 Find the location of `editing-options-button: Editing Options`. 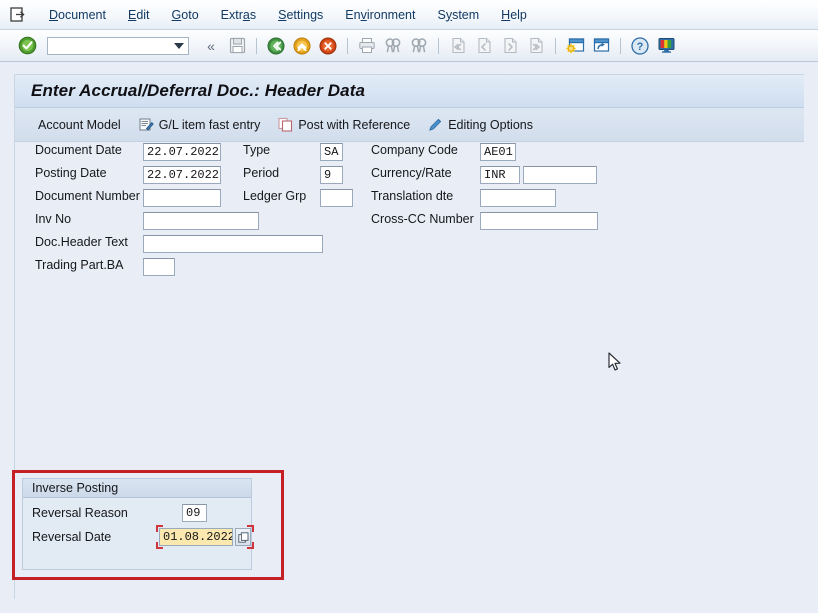

editing-options-button: Editing Options is located at coordinates (480, 124).